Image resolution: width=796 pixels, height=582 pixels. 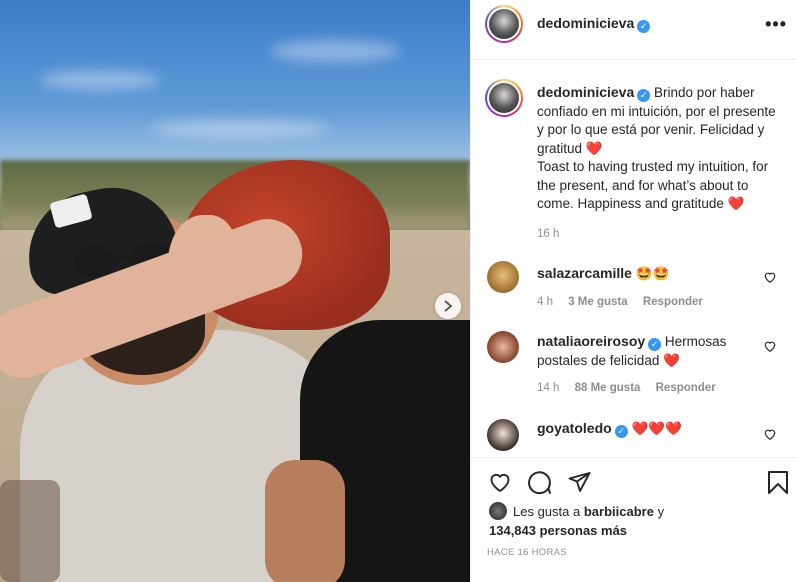 I want to click on comment-time: 4 h, so click(x=545, y=302).